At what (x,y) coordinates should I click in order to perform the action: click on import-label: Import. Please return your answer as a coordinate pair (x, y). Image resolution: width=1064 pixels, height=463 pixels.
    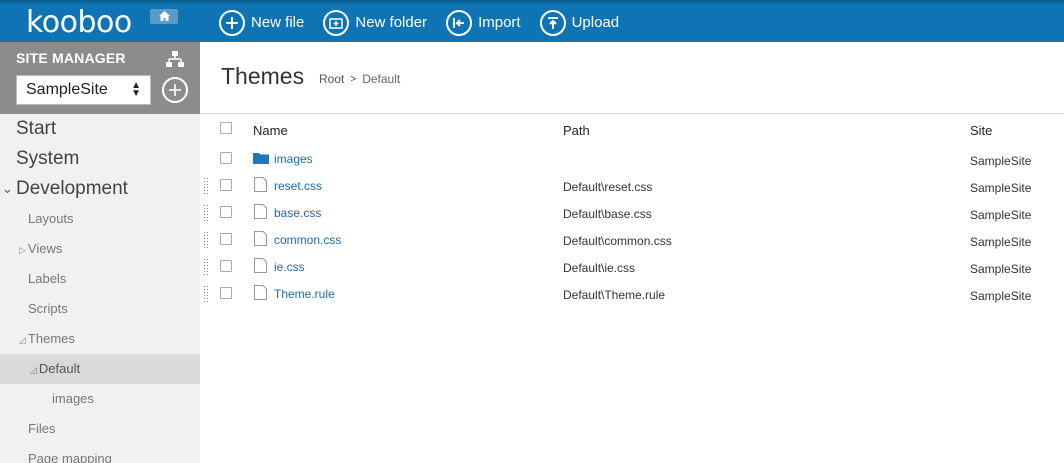
    Looking at the image, I should click on (499, 22).